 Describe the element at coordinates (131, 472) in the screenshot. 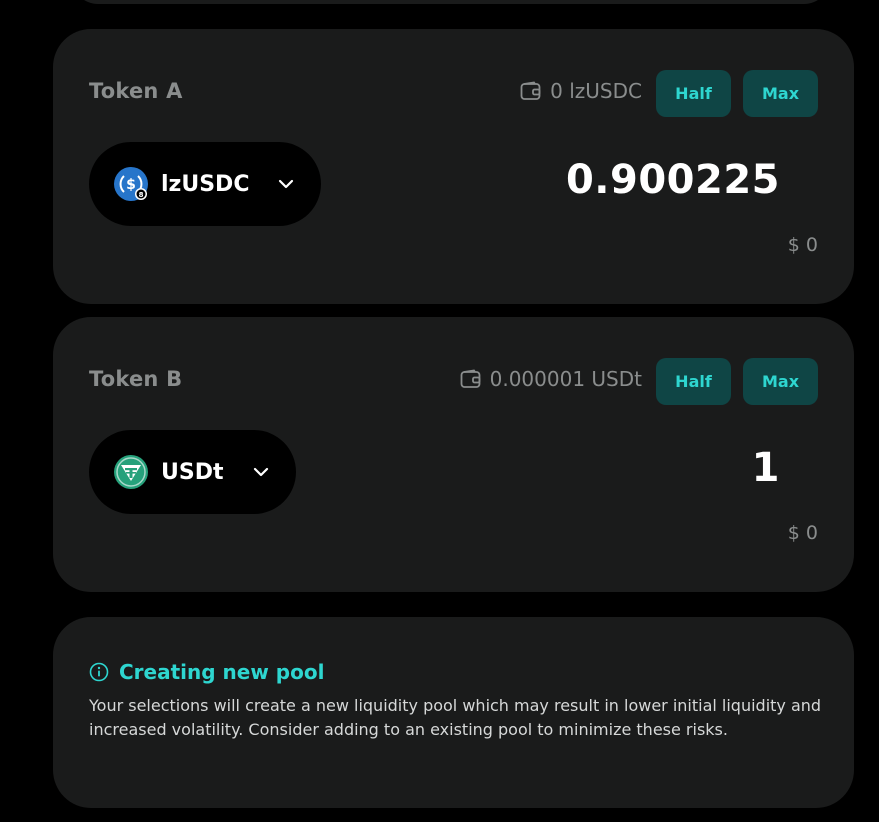

I see `tether-icon` at that location.